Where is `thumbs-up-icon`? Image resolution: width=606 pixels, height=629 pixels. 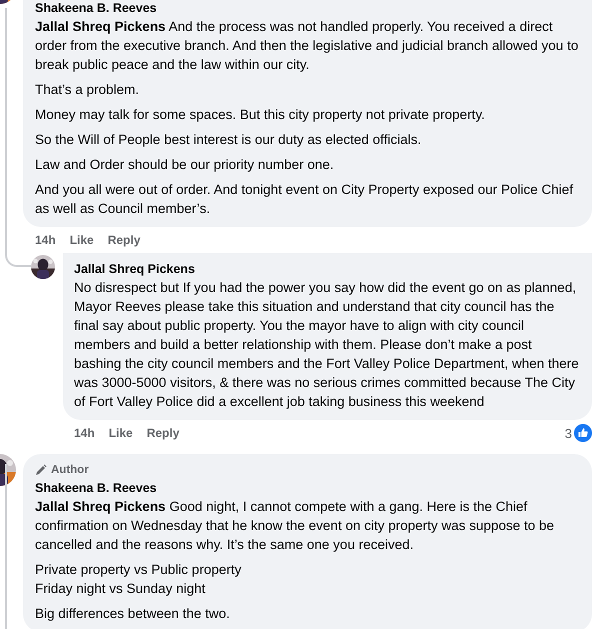 thumbs-up-icon is located at coordinates (583, 433).